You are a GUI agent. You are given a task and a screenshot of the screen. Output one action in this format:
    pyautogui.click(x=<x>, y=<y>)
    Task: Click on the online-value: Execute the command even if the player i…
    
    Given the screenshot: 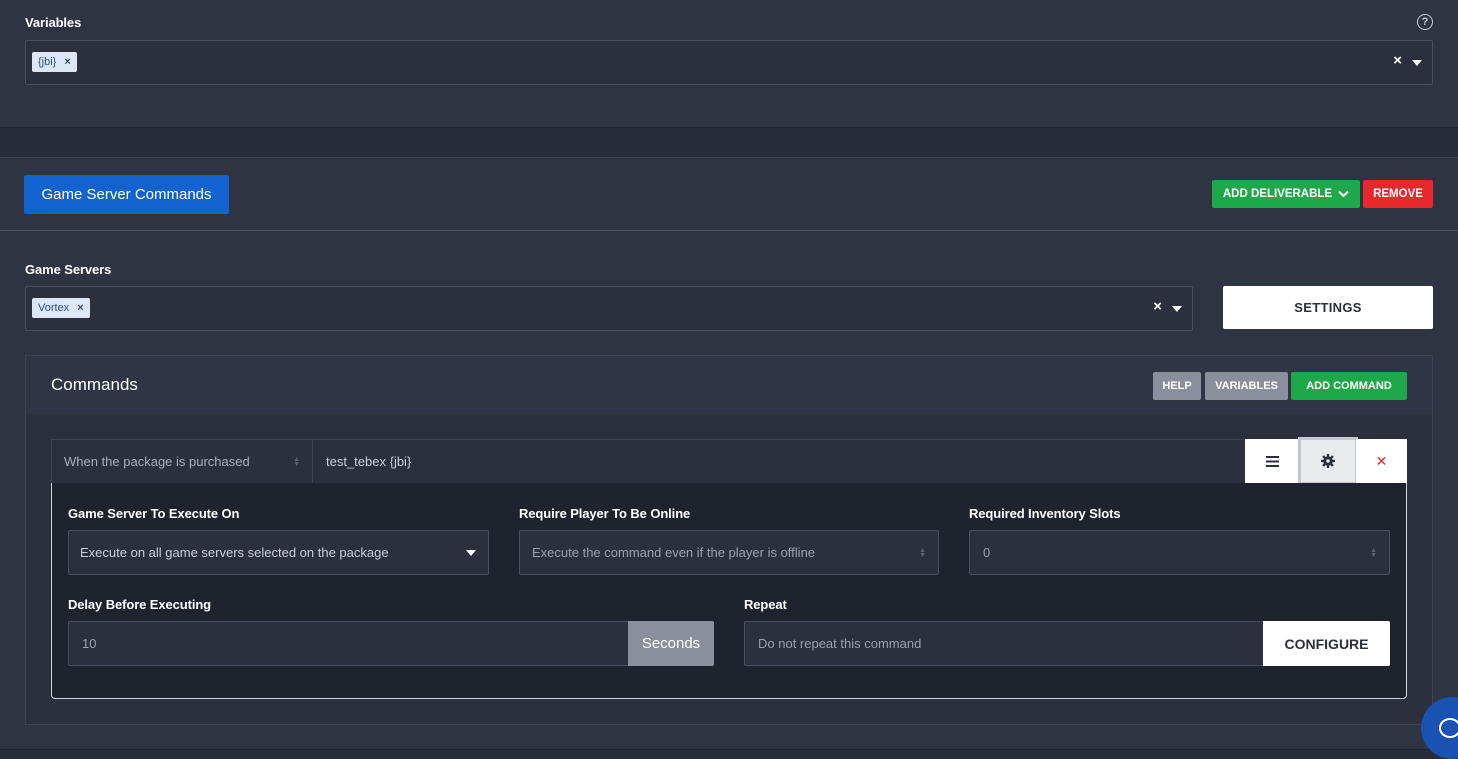 What is the action you would take?
    pyautogui.click(x=674, y=552)
    